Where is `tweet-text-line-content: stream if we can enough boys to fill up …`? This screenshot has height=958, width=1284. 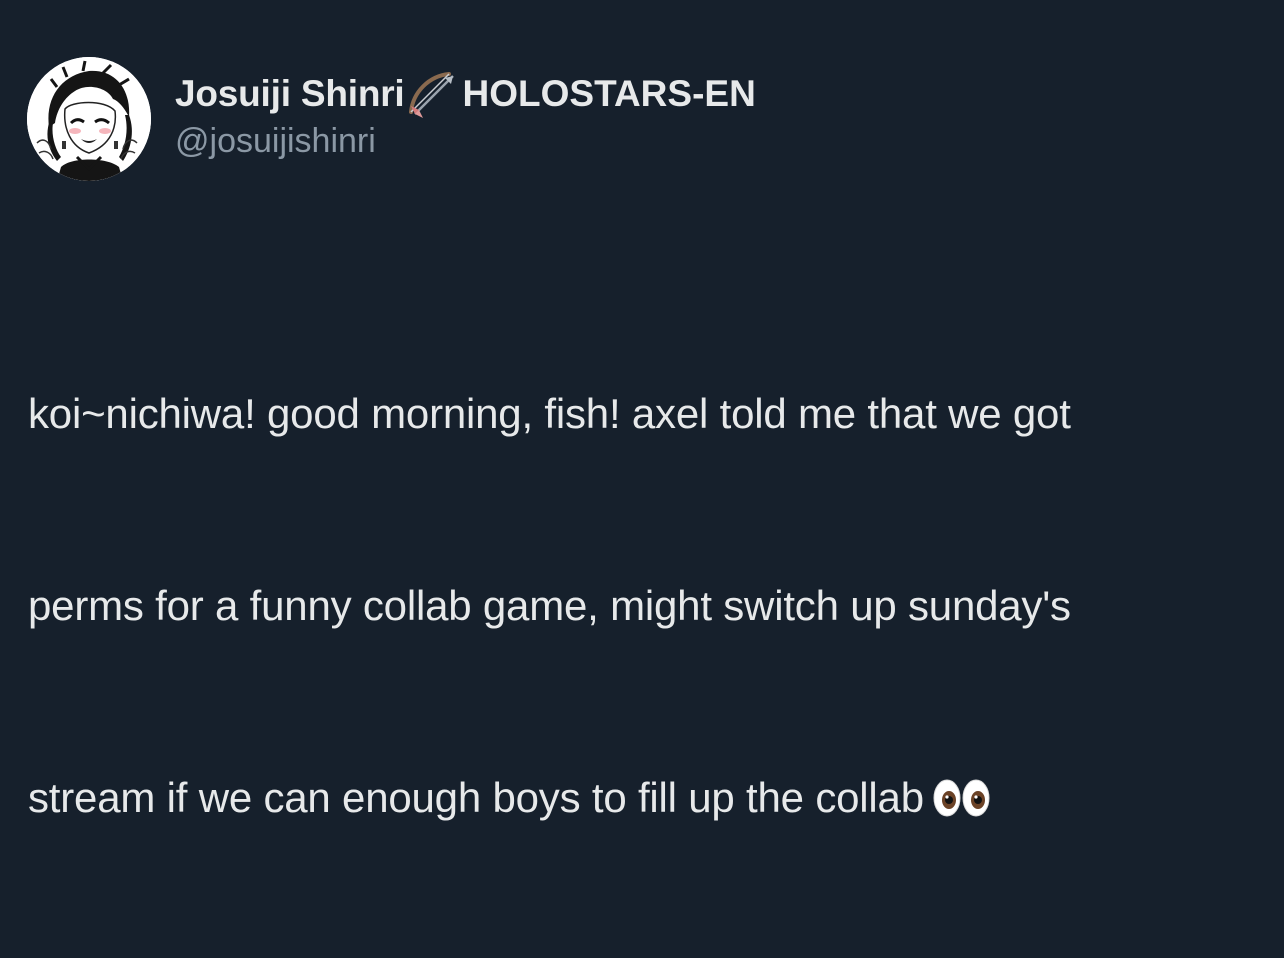
tweet-text-line-content: stream if we can enough boys to fill up … is located at coordinates (476, 797).